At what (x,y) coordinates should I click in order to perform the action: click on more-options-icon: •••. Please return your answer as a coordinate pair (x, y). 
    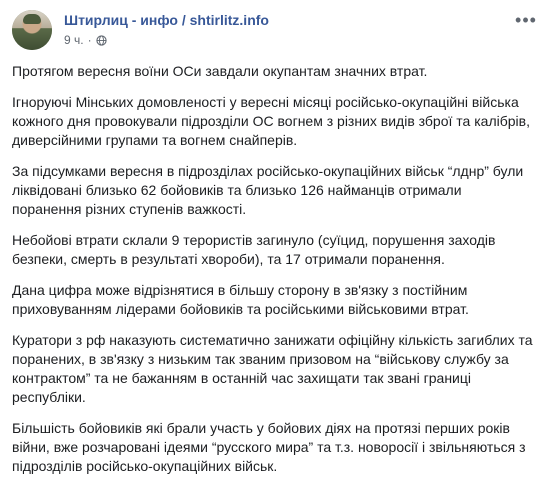
    Looking at the image, I should click on (526, 20).